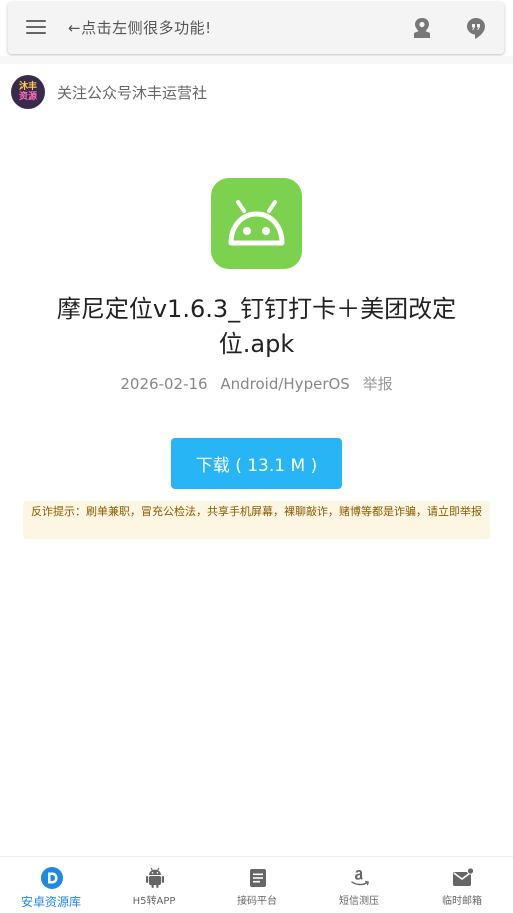  I want to click on search-hint: ←点击左侧很多功能!, so click(140, 27).